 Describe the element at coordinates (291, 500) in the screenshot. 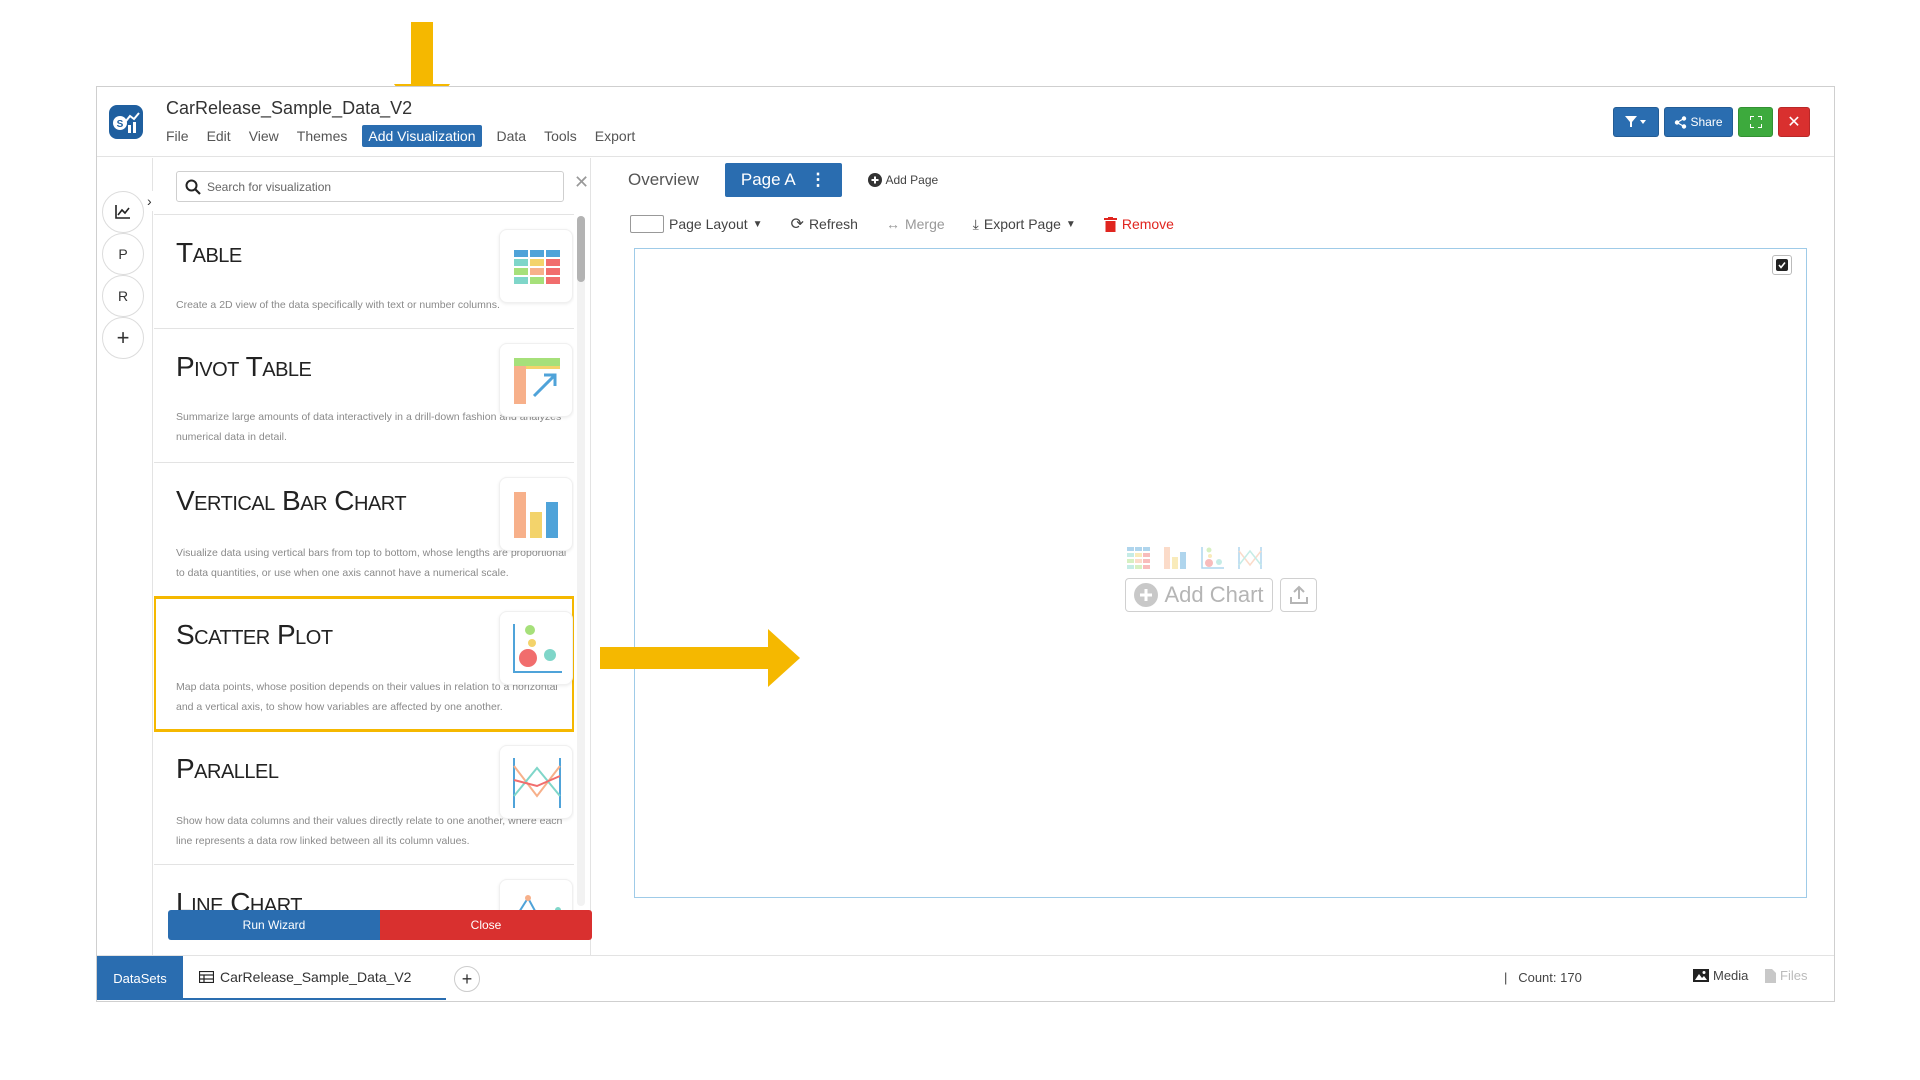

I see `viz-title: Vertical Bar Chart` at that location.